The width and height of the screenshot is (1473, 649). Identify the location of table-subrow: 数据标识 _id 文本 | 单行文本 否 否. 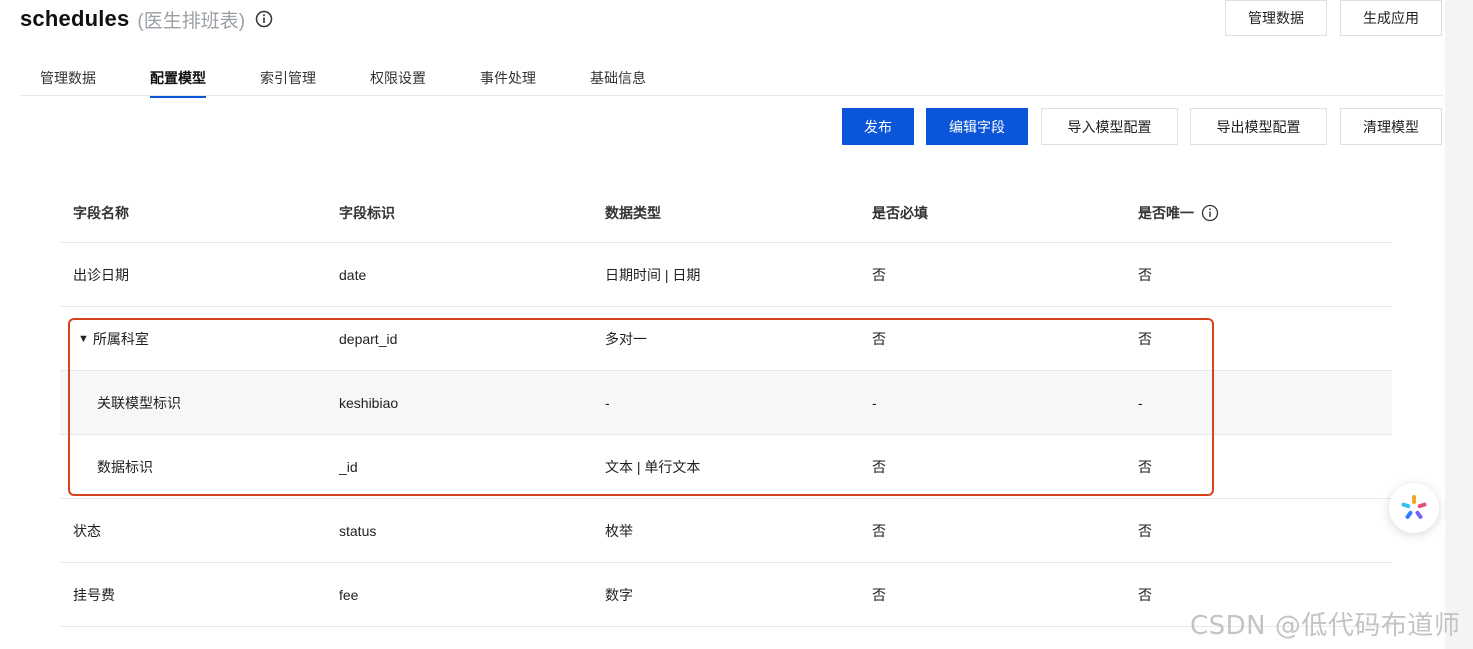
(726, 467).